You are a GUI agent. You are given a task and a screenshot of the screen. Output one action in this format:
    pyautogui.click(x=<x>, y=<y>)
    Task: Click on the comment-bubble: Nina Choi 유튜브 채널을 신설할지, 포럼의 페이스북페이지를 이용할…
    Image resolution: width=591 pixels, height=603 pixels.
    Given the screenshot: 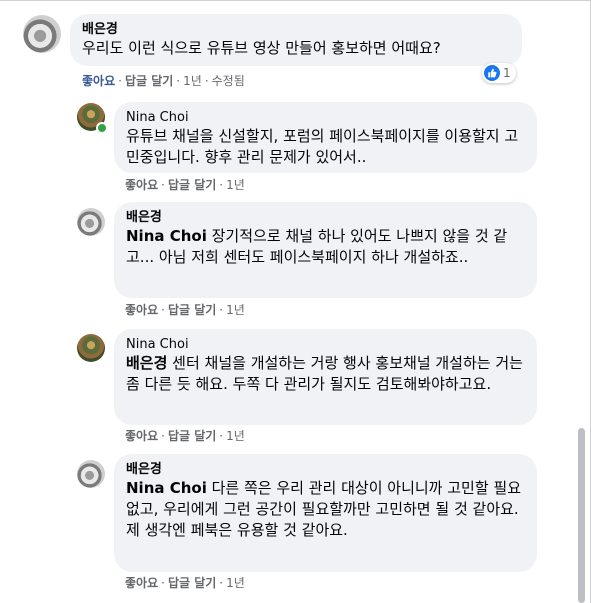 What is the action you would take?
    pyautogui.click(x=325, y=137)
    